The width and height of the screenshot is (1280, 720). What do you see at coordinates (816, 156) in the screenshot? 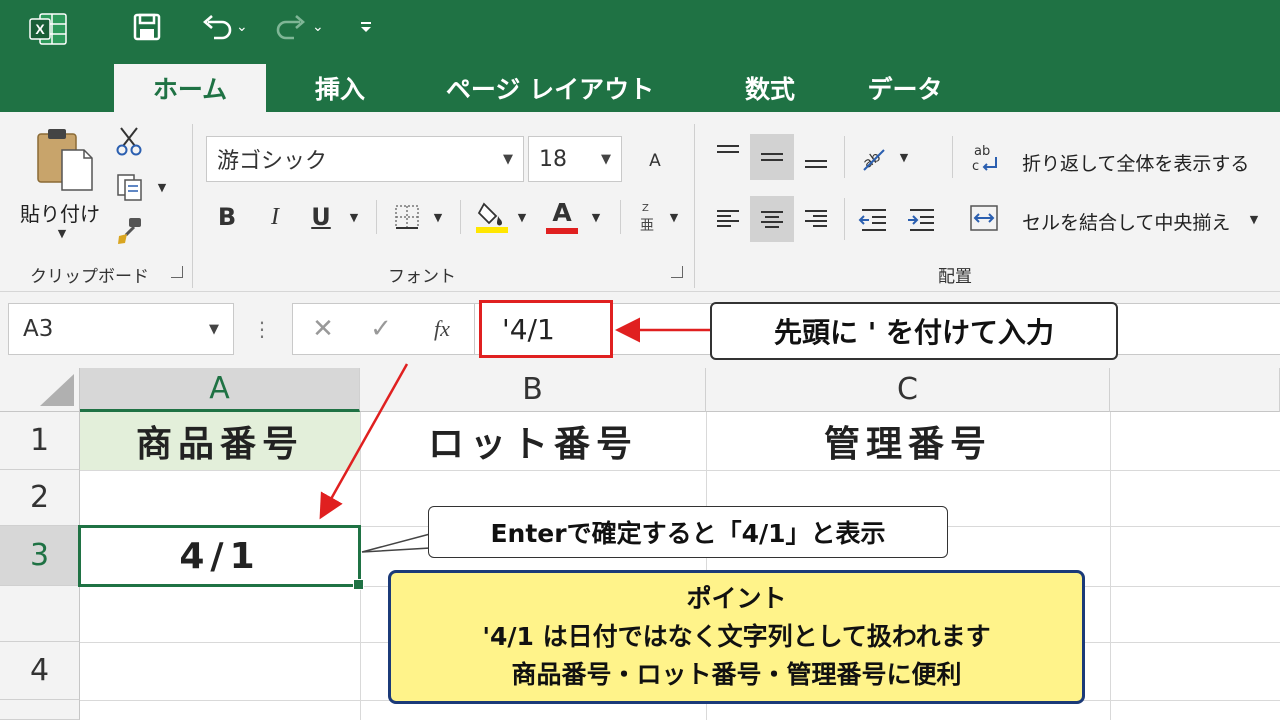
I see `align-bottom-icon` at bounding box center [816, 156].